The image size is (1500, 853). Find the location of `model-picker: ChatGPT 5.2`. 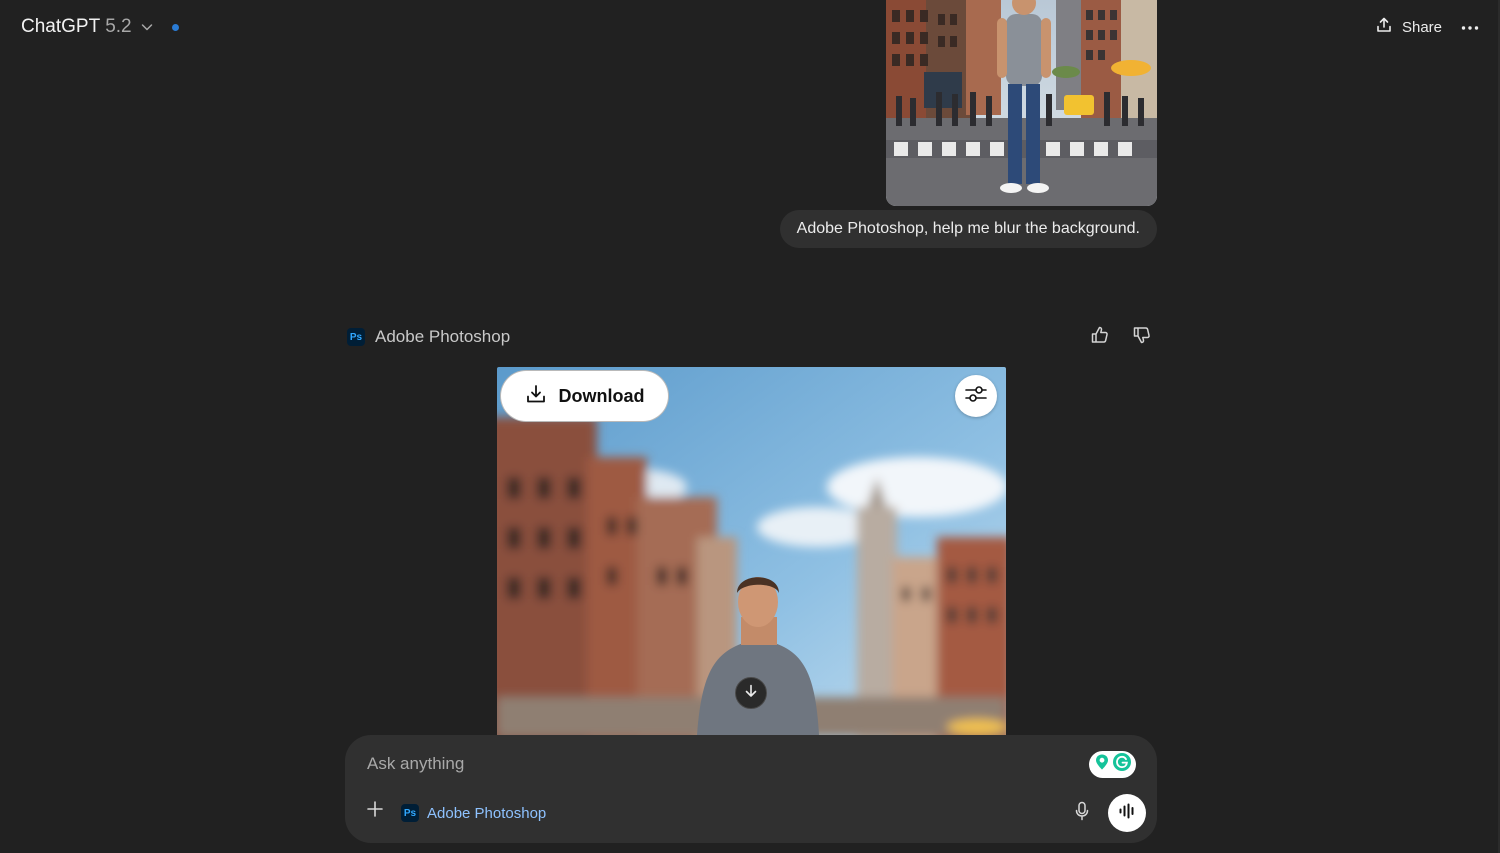

model-picker: ChatGPT 5.2 is located at coordinates (100, 27).